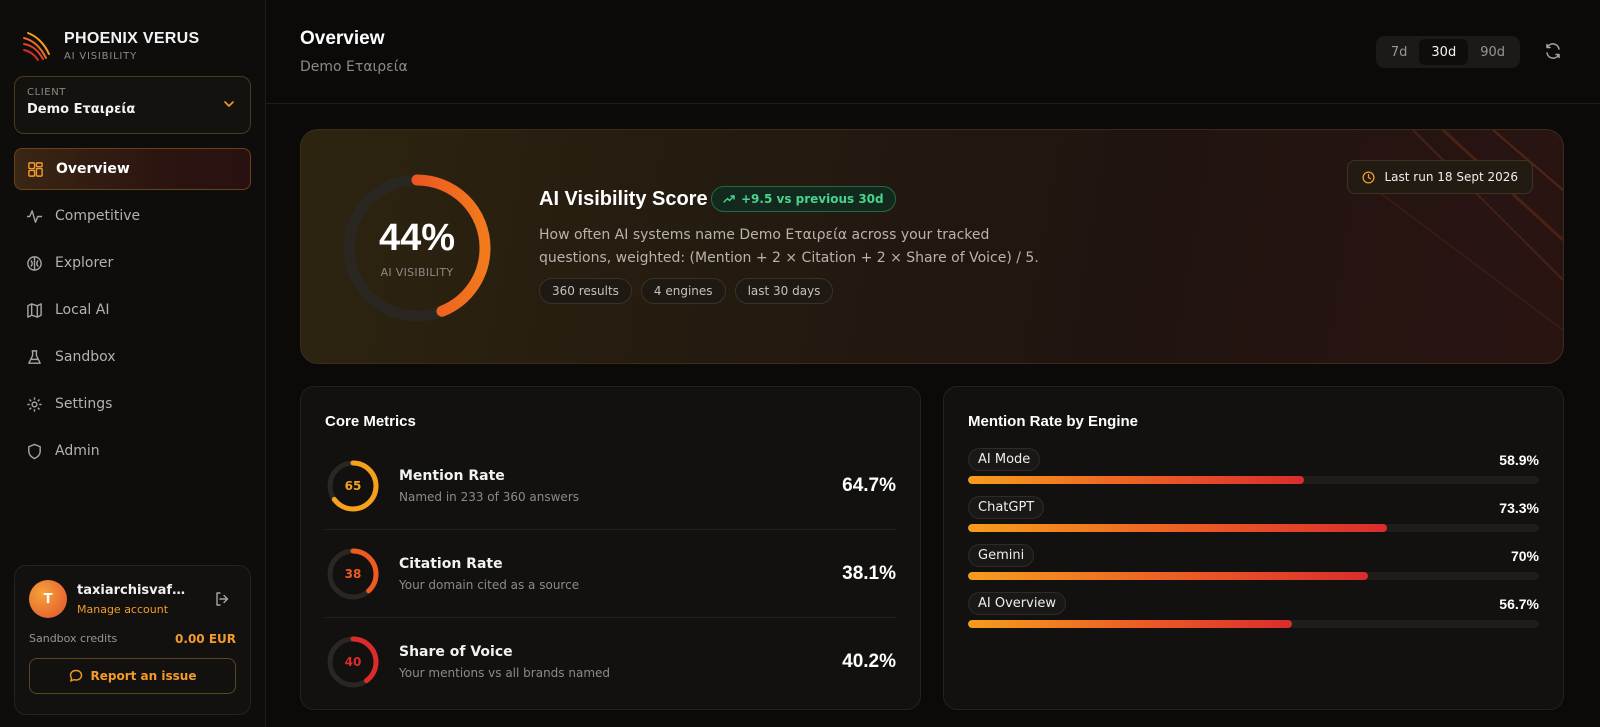 This screenshot has width=1600, height=727. I want to click on sidebar-item-settings: Settings, so click(132, 404).